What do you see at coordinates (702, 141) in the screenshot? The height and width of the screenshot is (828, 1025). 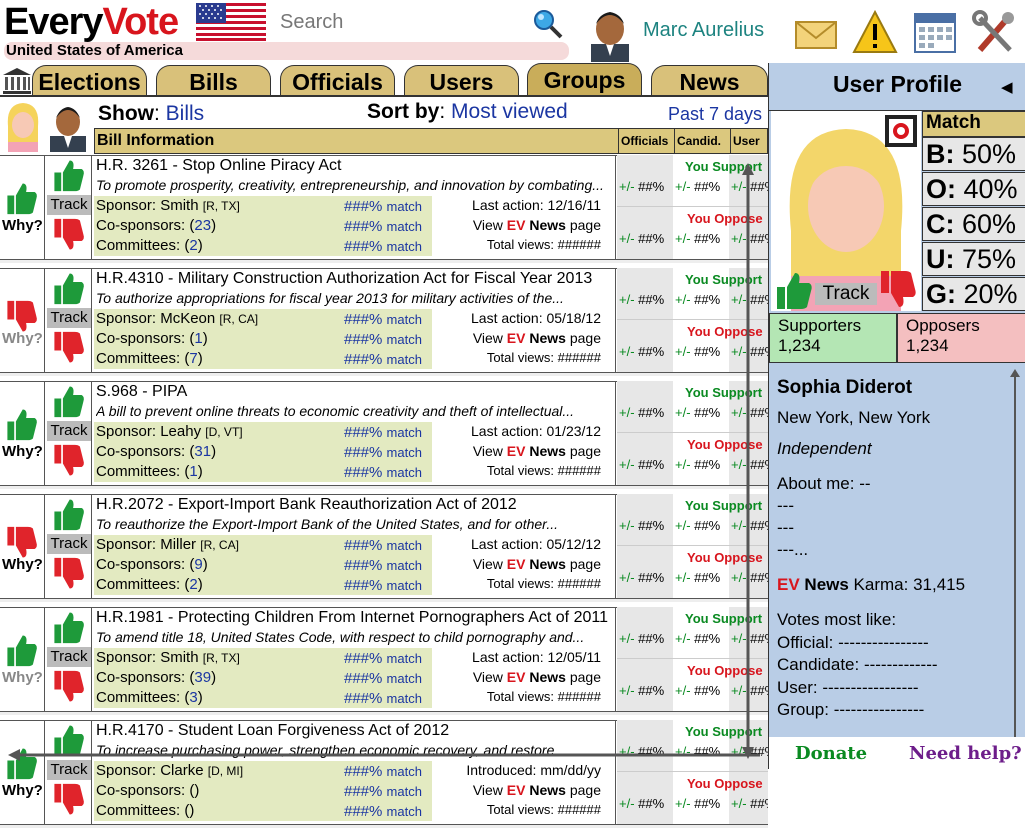 I see `col-candidates: Candid.` at bounding box center [702, 141].